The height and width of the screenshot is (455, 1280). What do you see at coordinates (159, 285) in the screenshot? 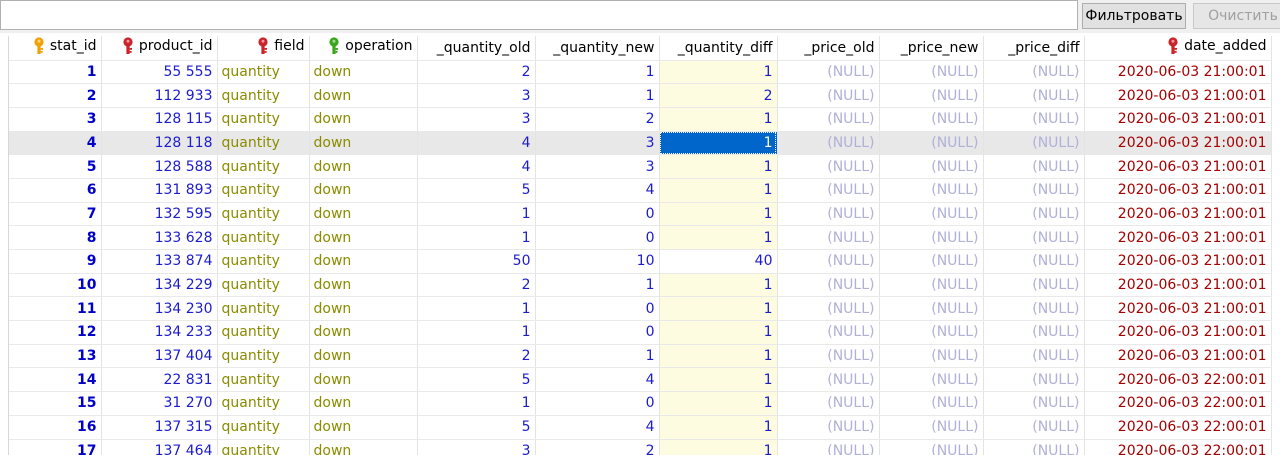
I see `cell-product-id: 134 229` at bounding box center [159, 285].